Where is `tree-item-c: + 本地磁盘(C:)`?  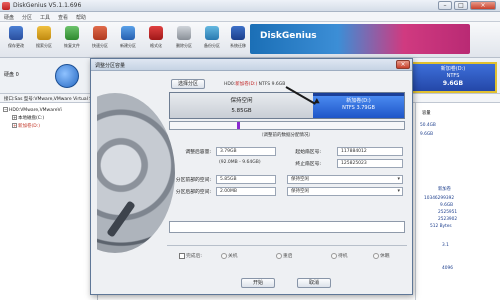 tree-item-c: + 本地磁盘(C:) is located at coordinates (28, 118).